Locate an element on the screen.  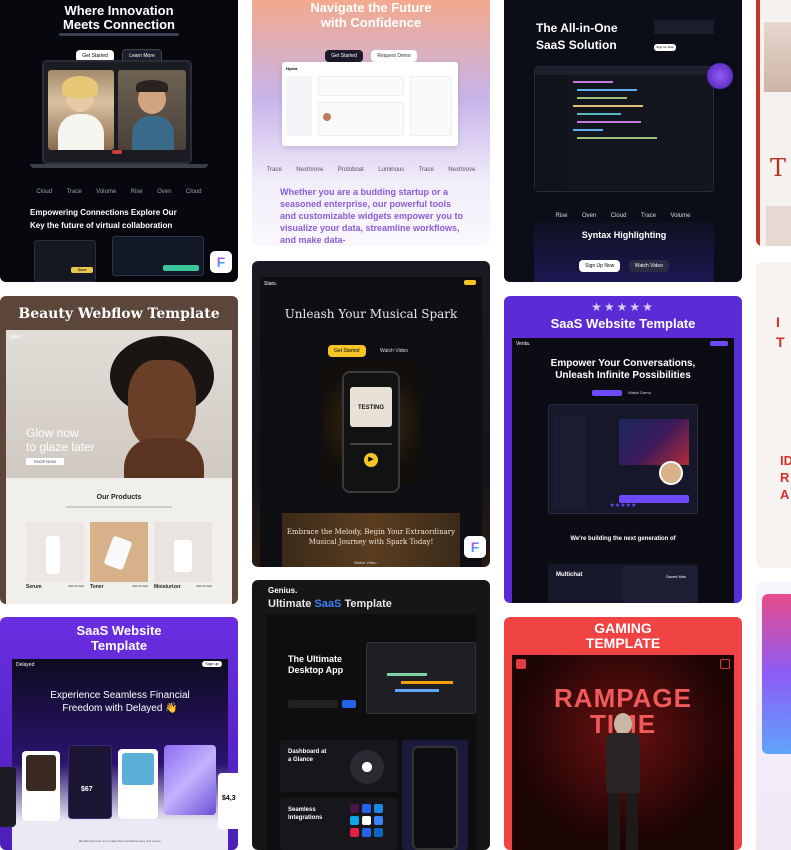
menu-icon is located at coordinates (725, 664).